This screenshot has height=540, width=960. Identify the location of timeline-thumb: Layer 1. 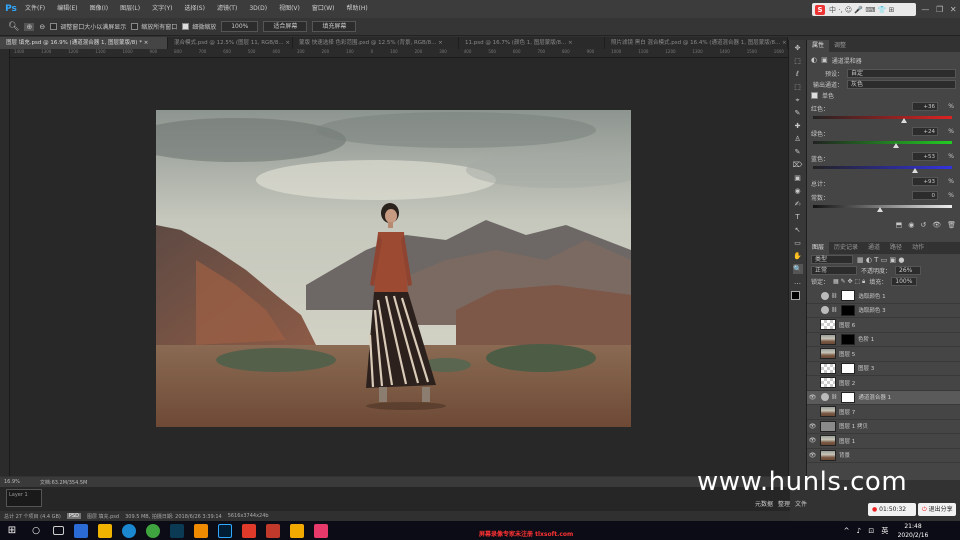
(24, 498).